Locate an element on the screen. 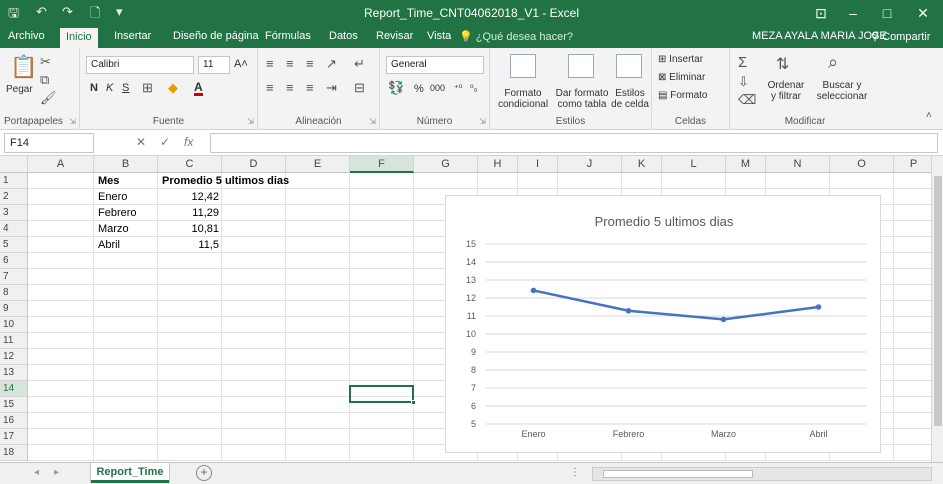 The width and height of the screenshot is (943, 484). align-left-icon: ≡ is located at coordinates (270, 87).